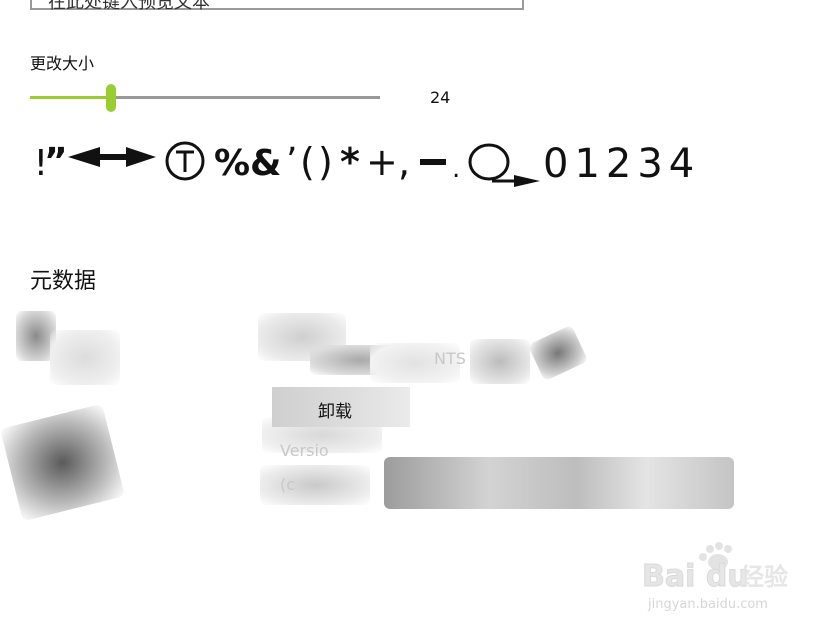 This screenshot has height=632, width=839. What do you see at coordinates (504, 165) in the screenshot?
I see `glyph-circle-arrow-icon` at bounding box center [504, 165].